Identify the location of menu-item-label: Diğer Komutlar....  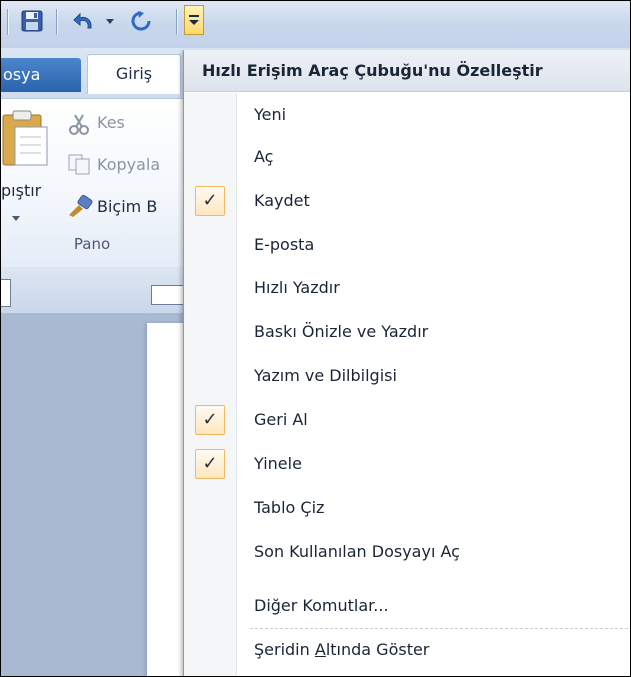
(321, 606).